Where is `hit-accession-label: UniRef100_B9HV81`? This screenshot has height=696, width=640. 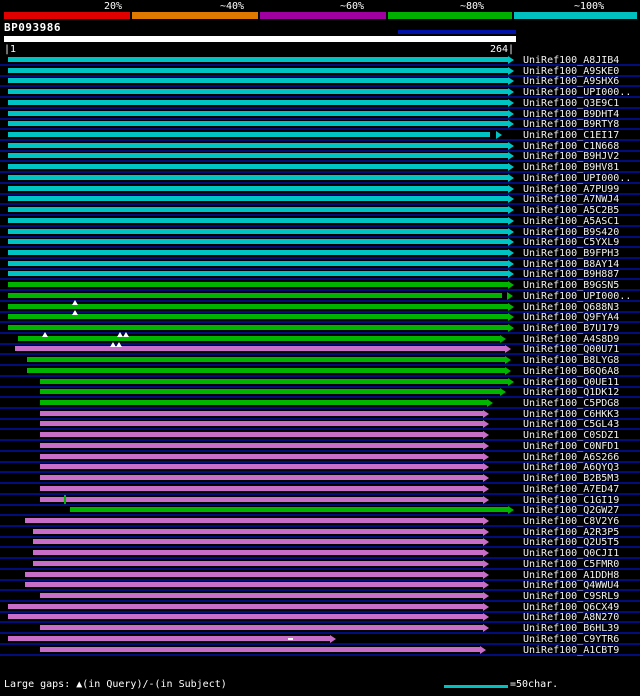
hit-accession-label: UniRef100_B9HV81 is located at coordinates (571, 167).